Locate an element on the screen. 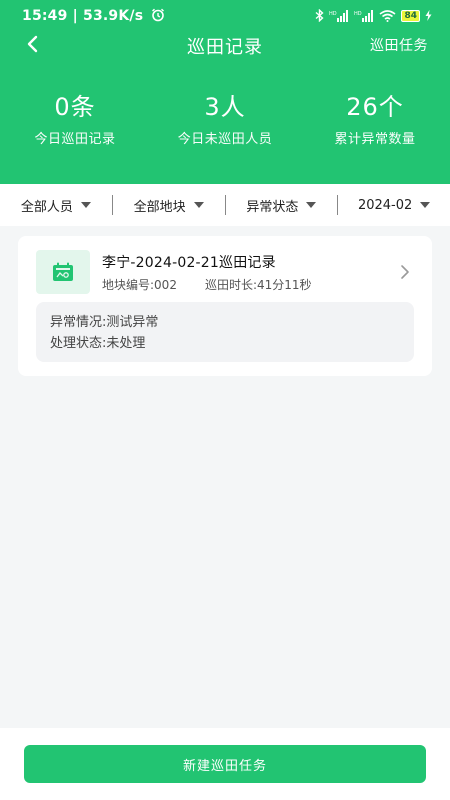 The image size is (450, 800). stat-value: 0条 is located at coordinates (75, 107).